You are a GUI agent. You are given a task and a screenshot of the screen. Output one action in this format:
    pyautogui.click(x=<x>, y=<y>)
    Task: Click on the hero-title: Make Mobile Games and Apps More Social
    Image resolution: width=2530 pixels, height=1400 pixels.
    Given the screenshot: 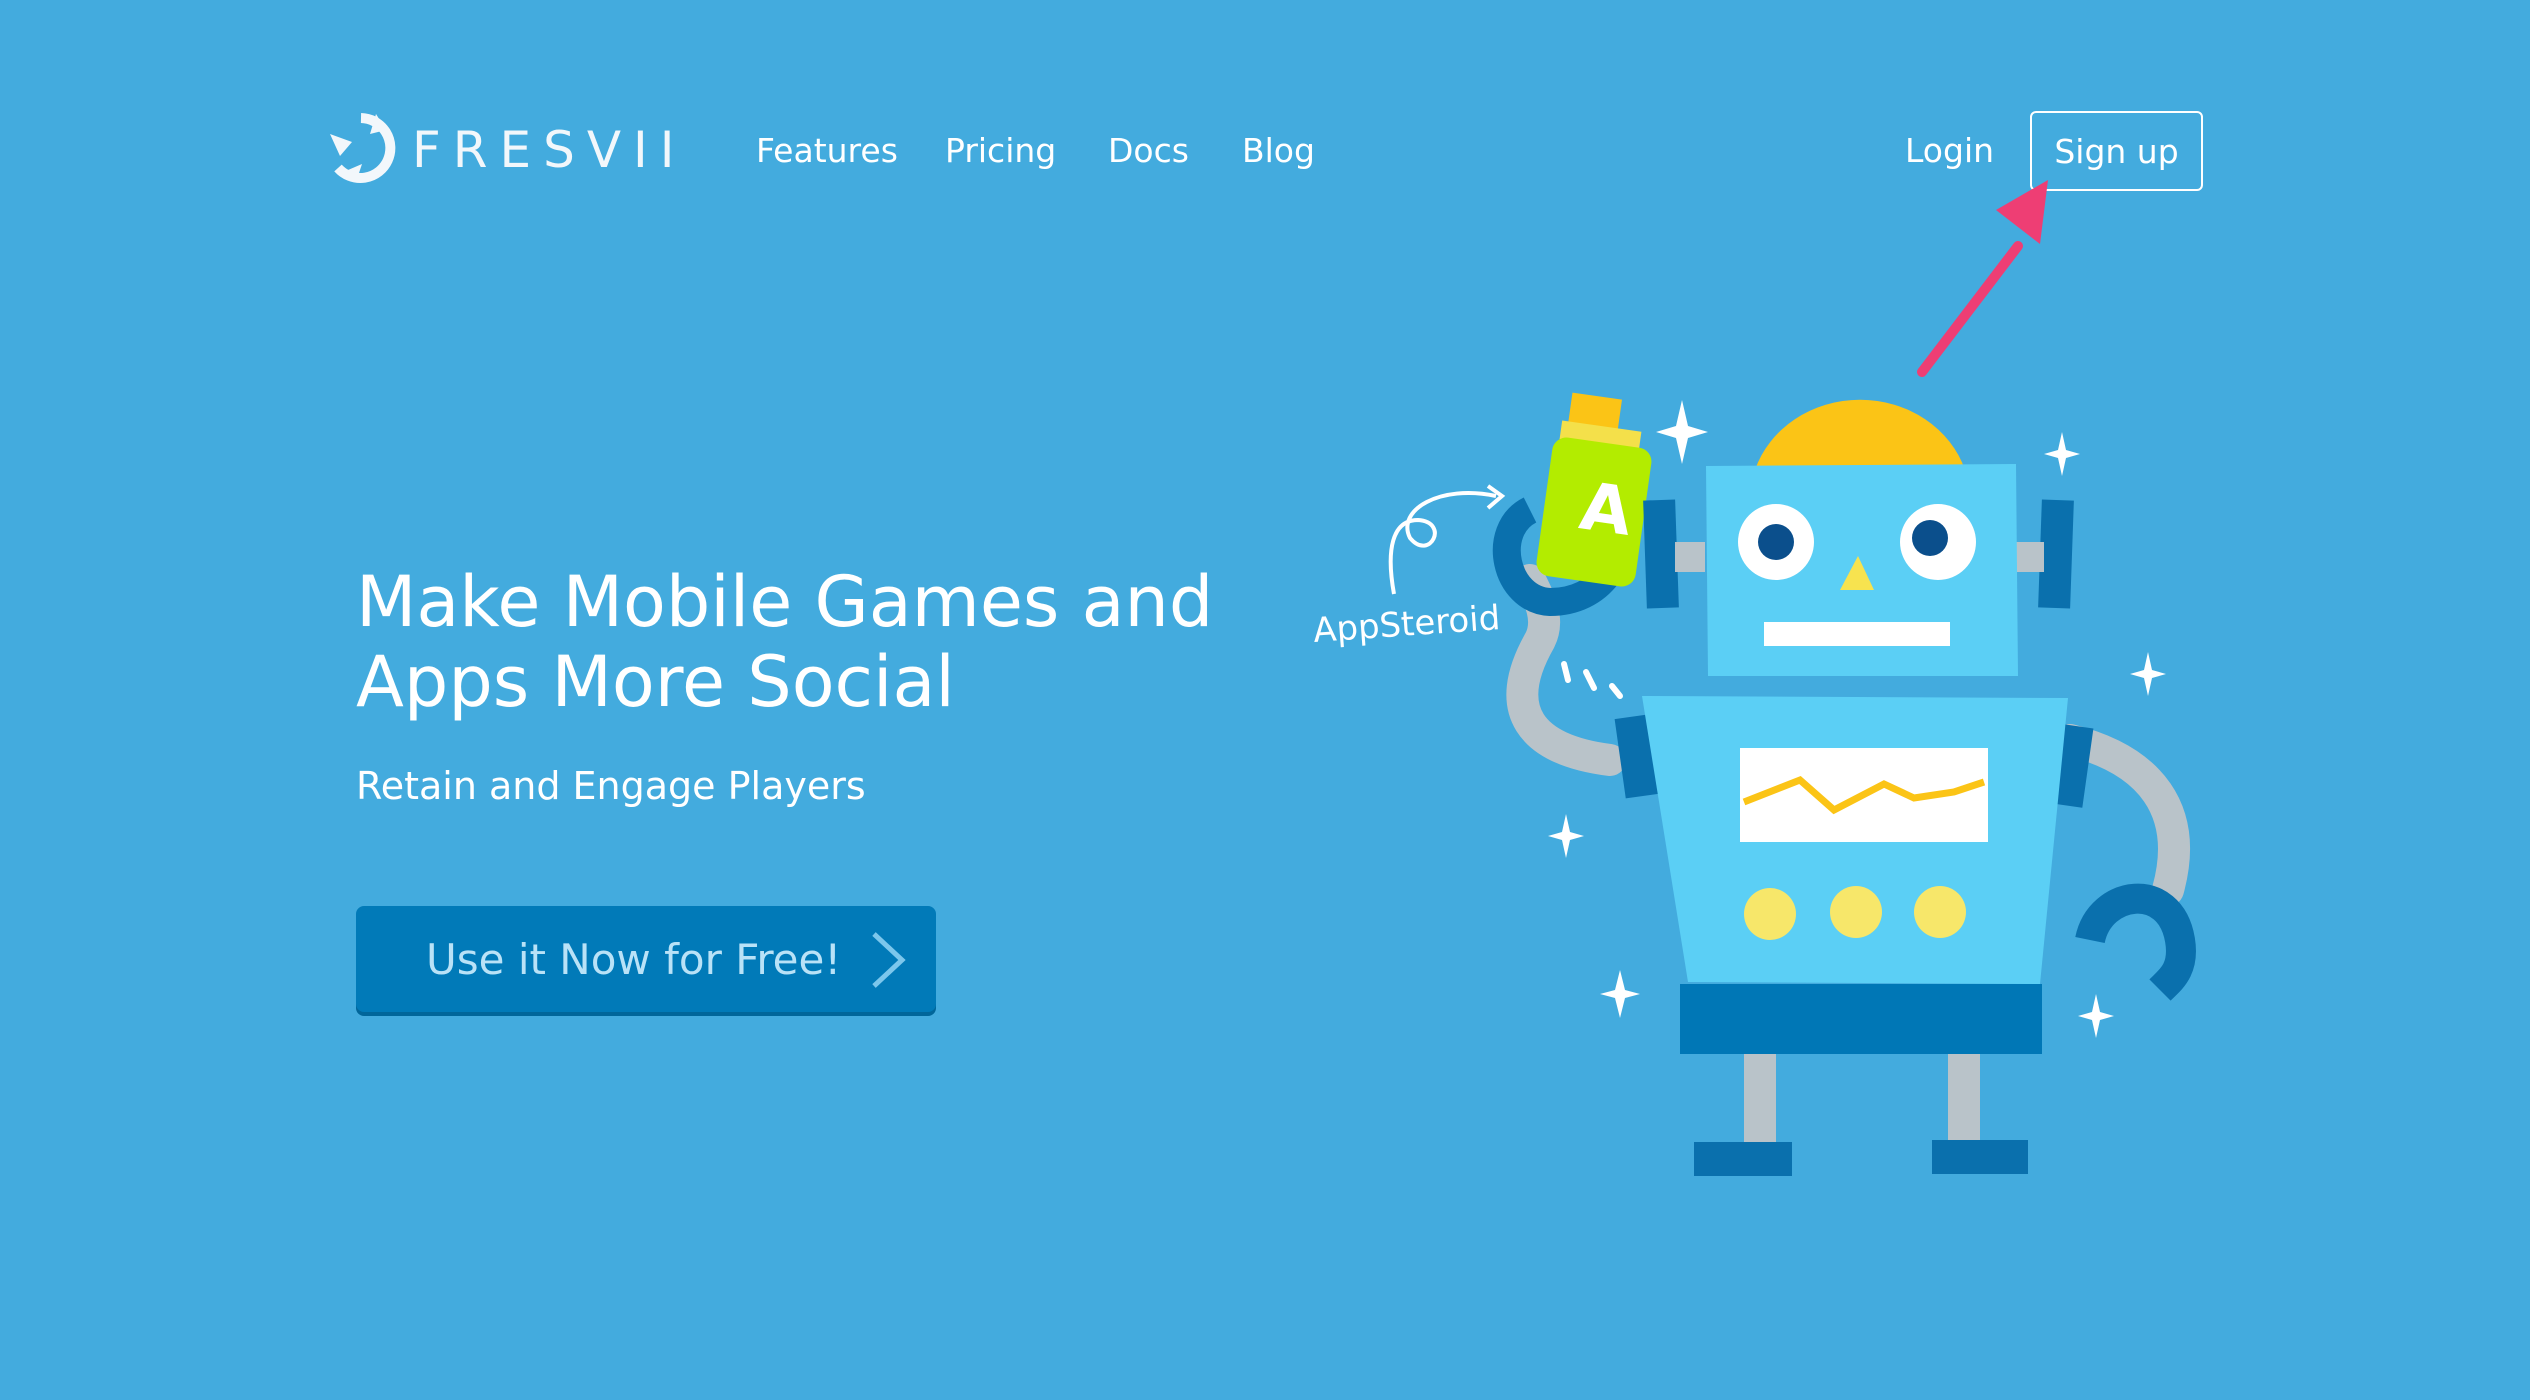 What is the action you would take?
    pyautogui.click(x=806, y=642)
    